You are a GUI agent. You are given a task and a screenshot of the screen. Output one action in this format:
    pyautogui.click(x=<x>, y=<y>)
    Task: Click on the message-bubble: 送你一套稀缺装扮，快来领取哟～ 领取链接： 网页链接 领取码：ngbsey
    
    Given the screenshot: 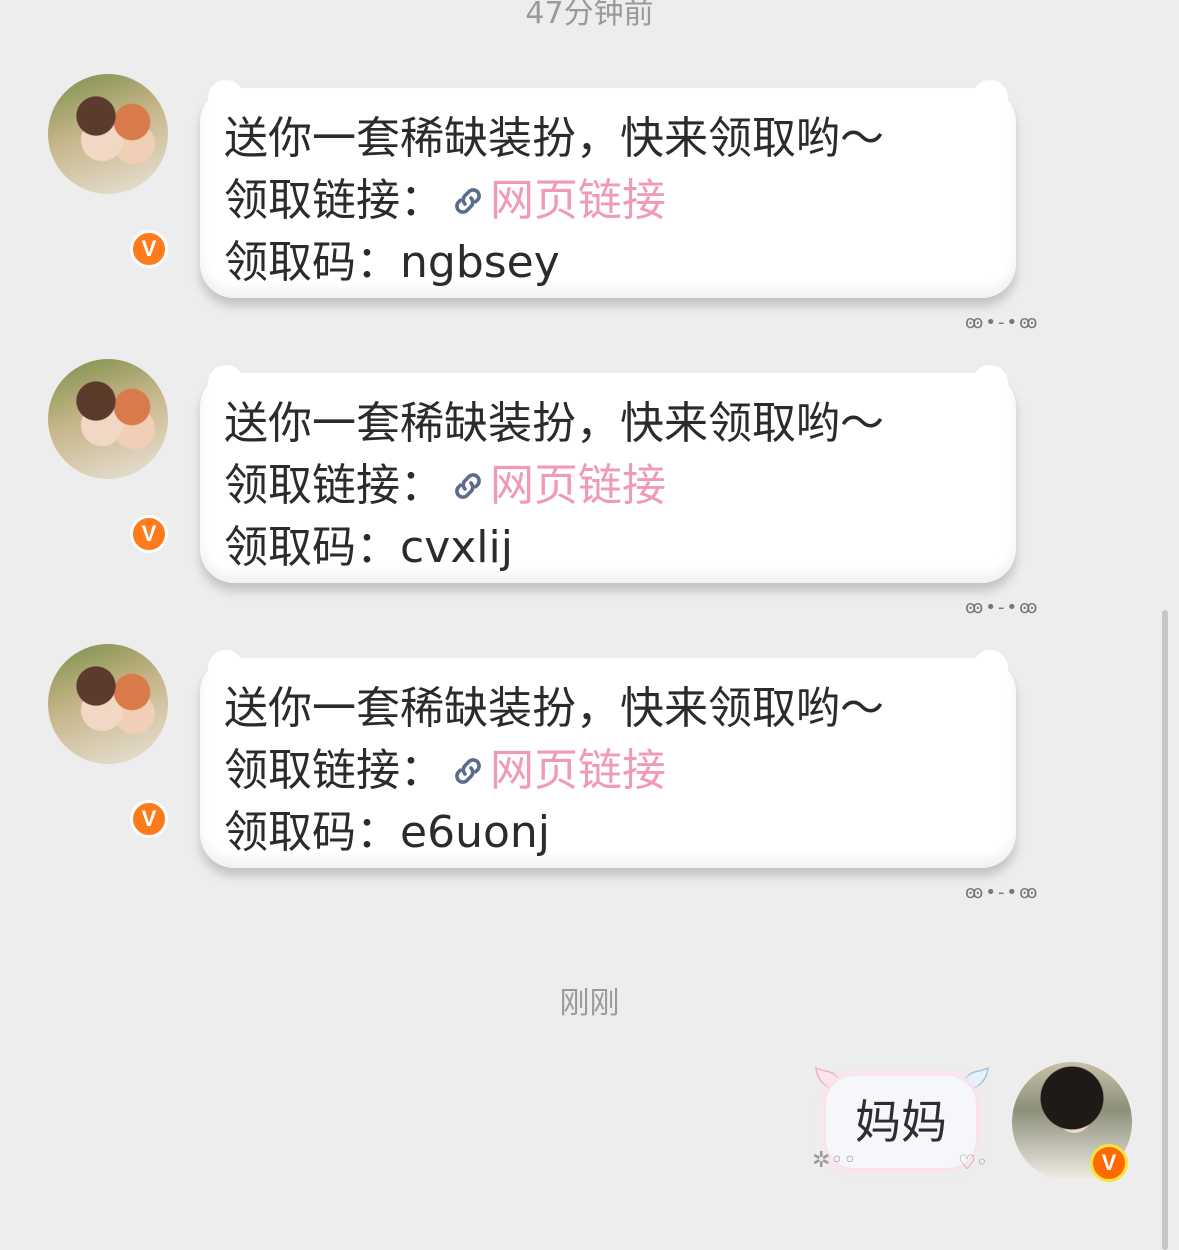 What is the action you would take?
    pyautogui.click(x=608, y=189)
    